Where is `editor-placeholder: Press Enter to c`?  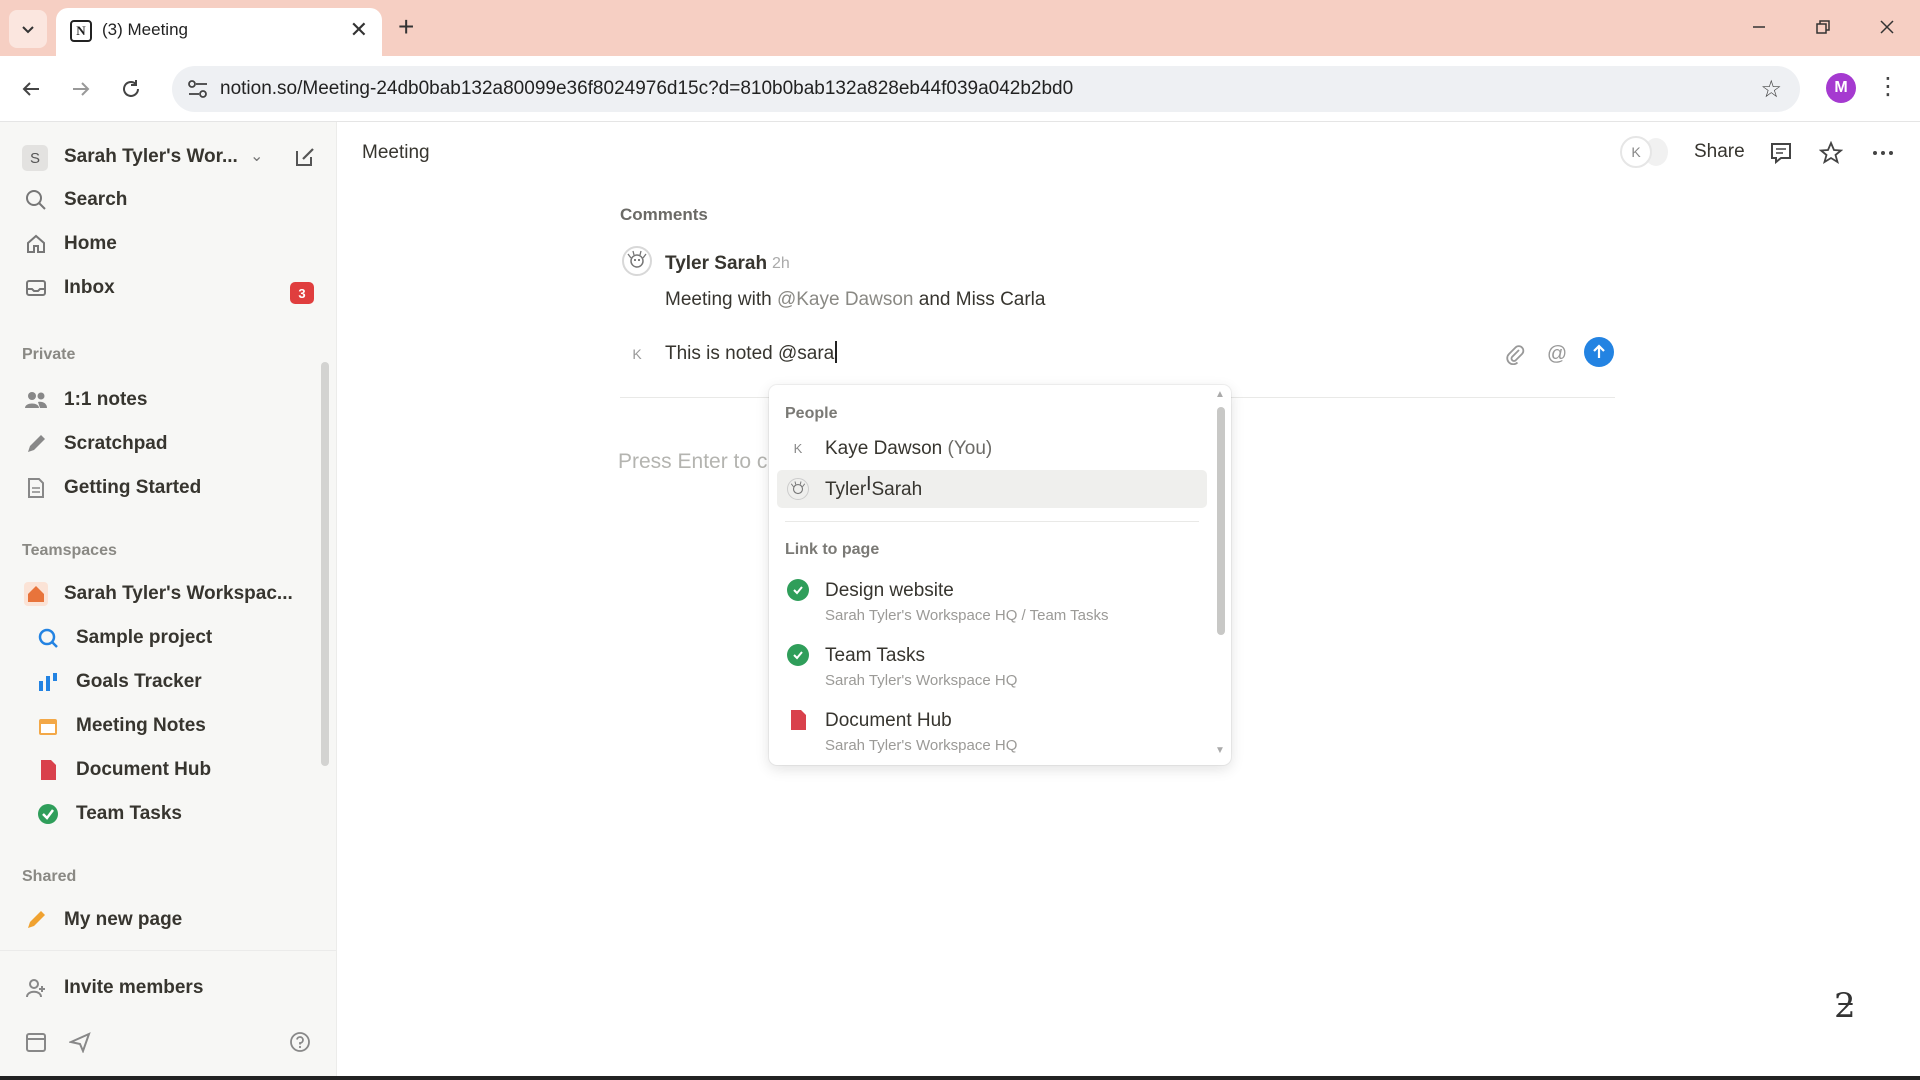 editor-placeholder: Press Enter to c is located at coordinates (692, 462).